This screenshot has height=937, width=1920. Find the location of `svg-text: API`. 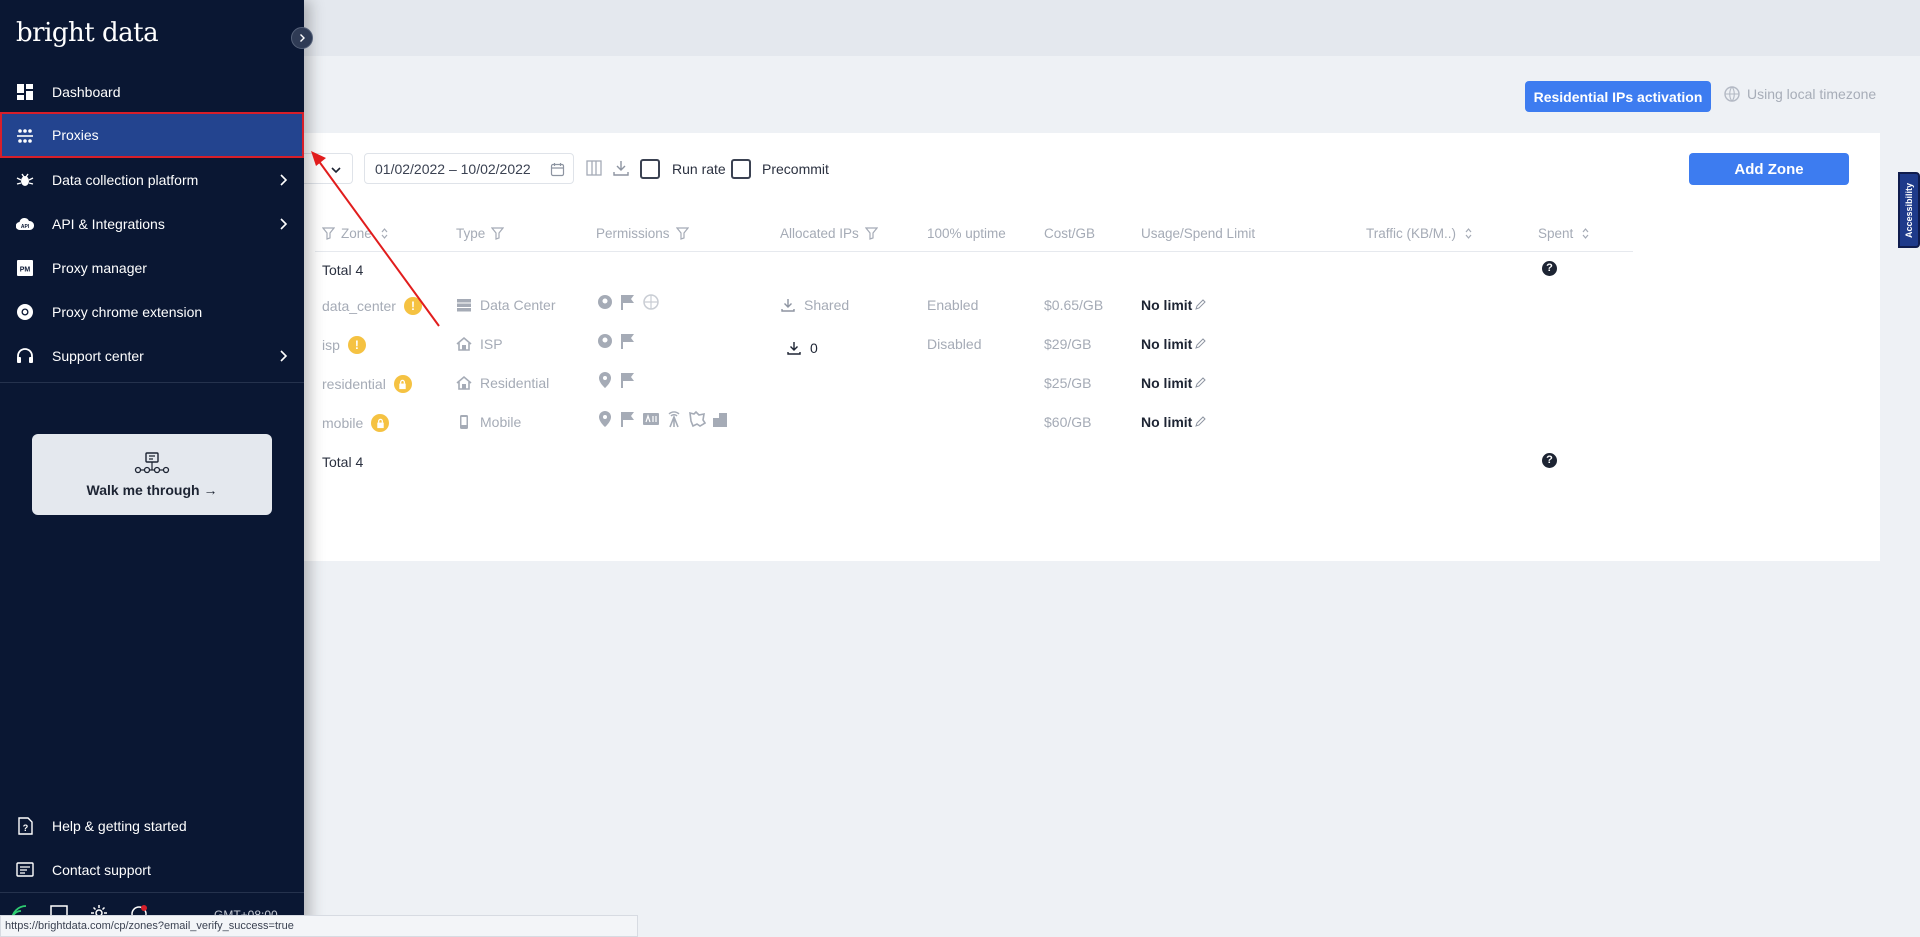

svg-text: API is located at coordinates (25, 227).